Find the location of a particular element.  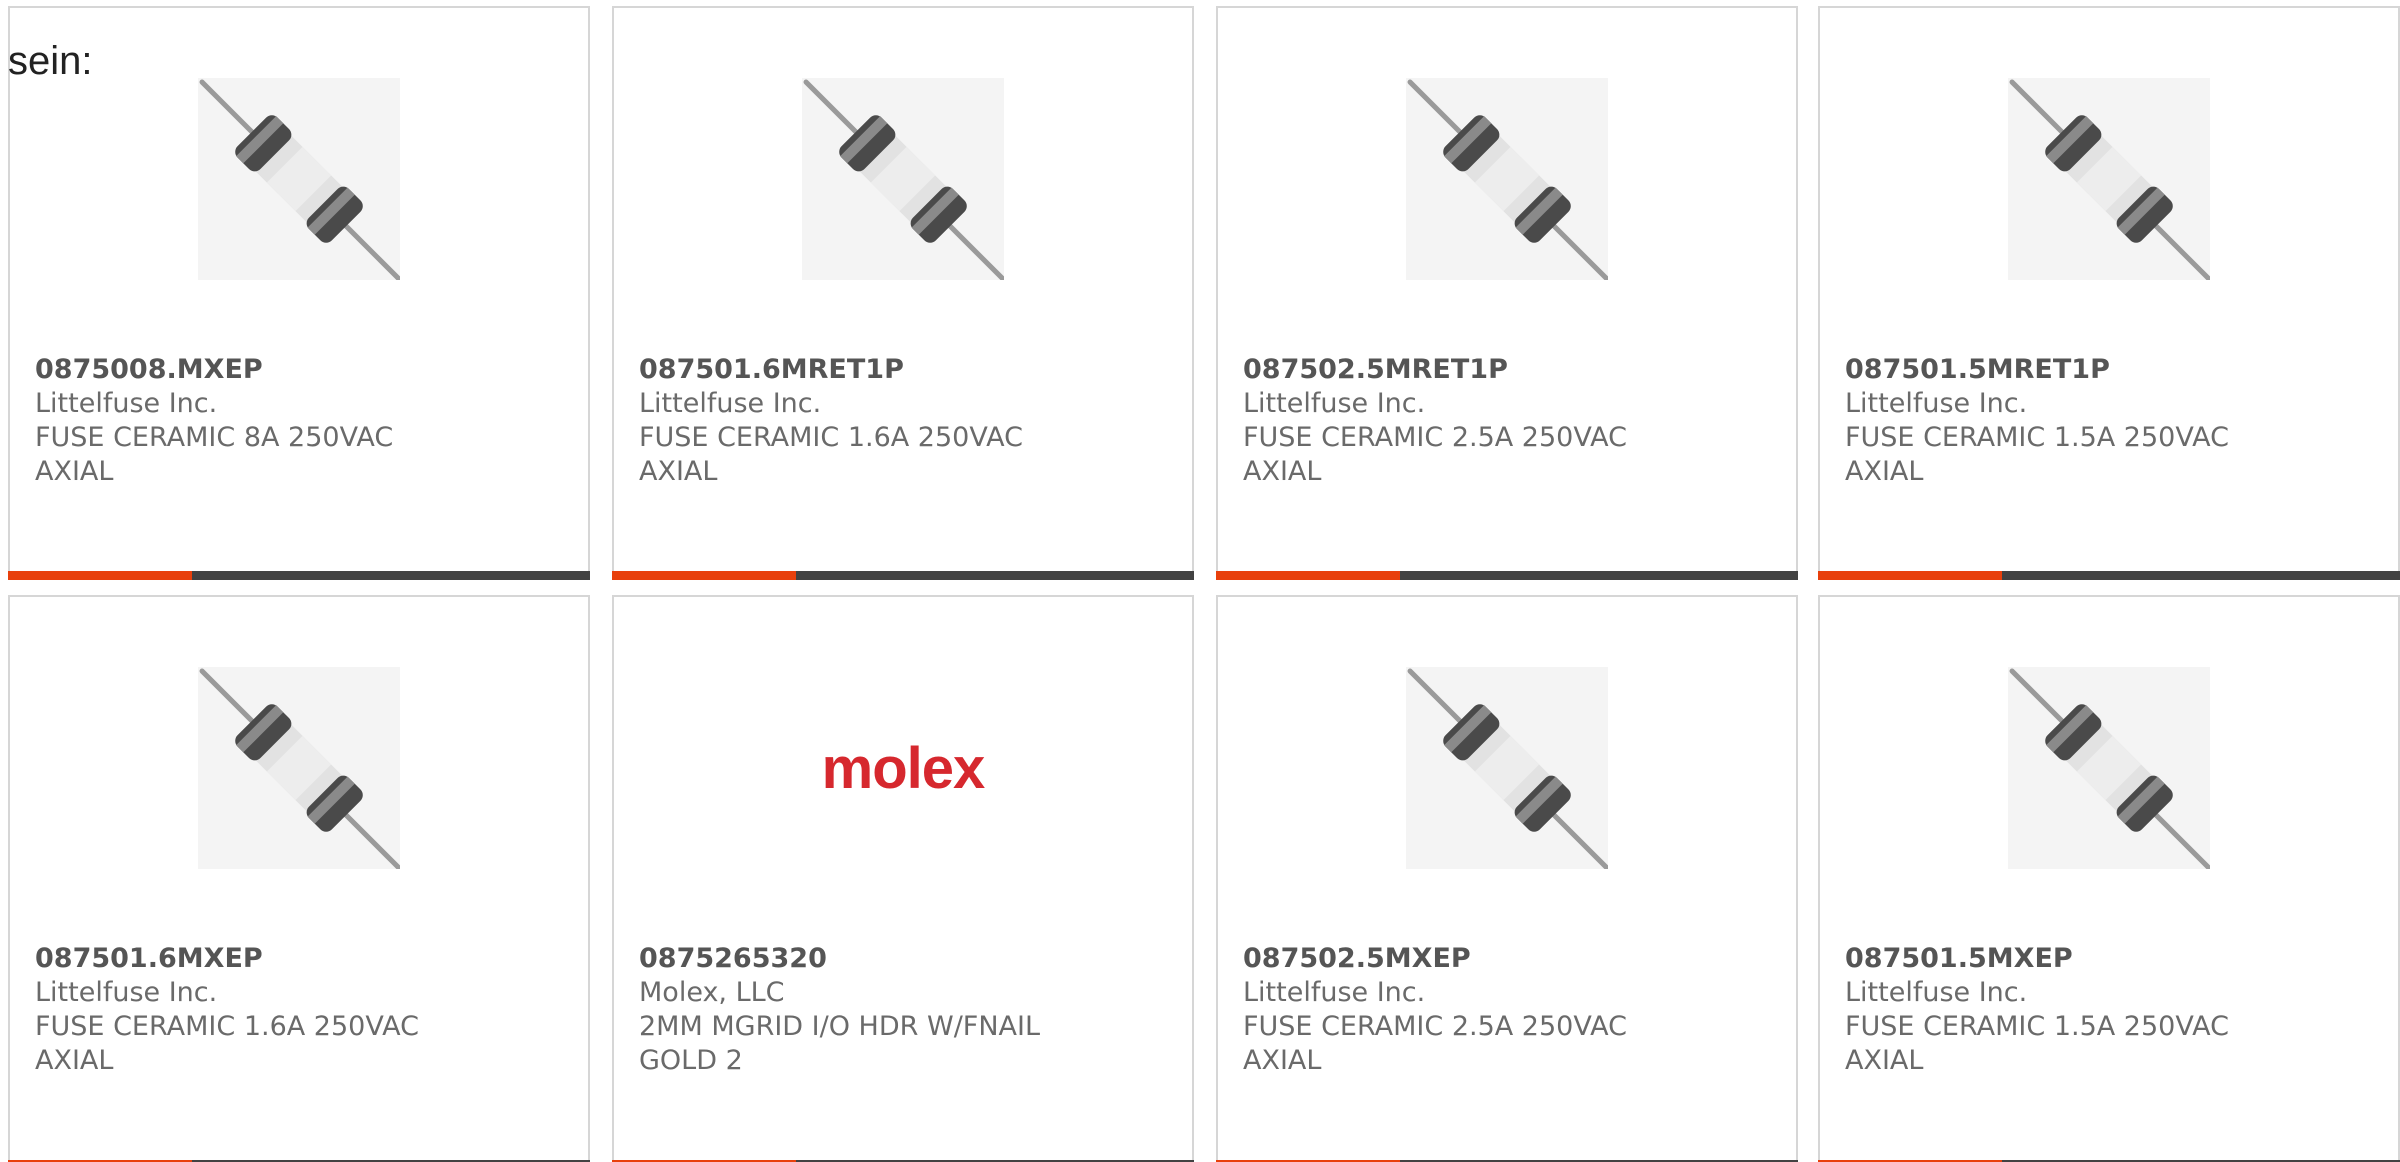

product-description: FUSE CERAMIC 8A 250VAC AXIAL is located at coordinates (214, 454).